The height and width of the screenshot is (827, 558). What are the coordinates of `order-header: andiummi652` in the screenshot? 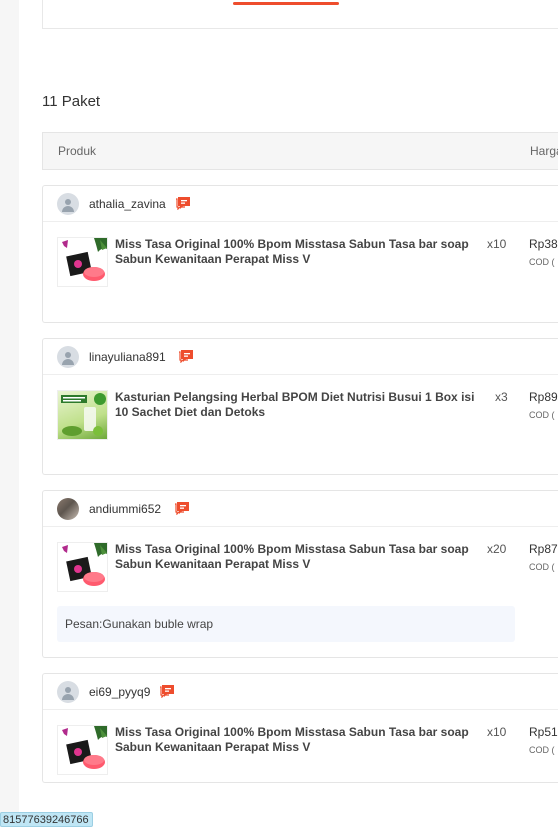 It's located at (300, 509).